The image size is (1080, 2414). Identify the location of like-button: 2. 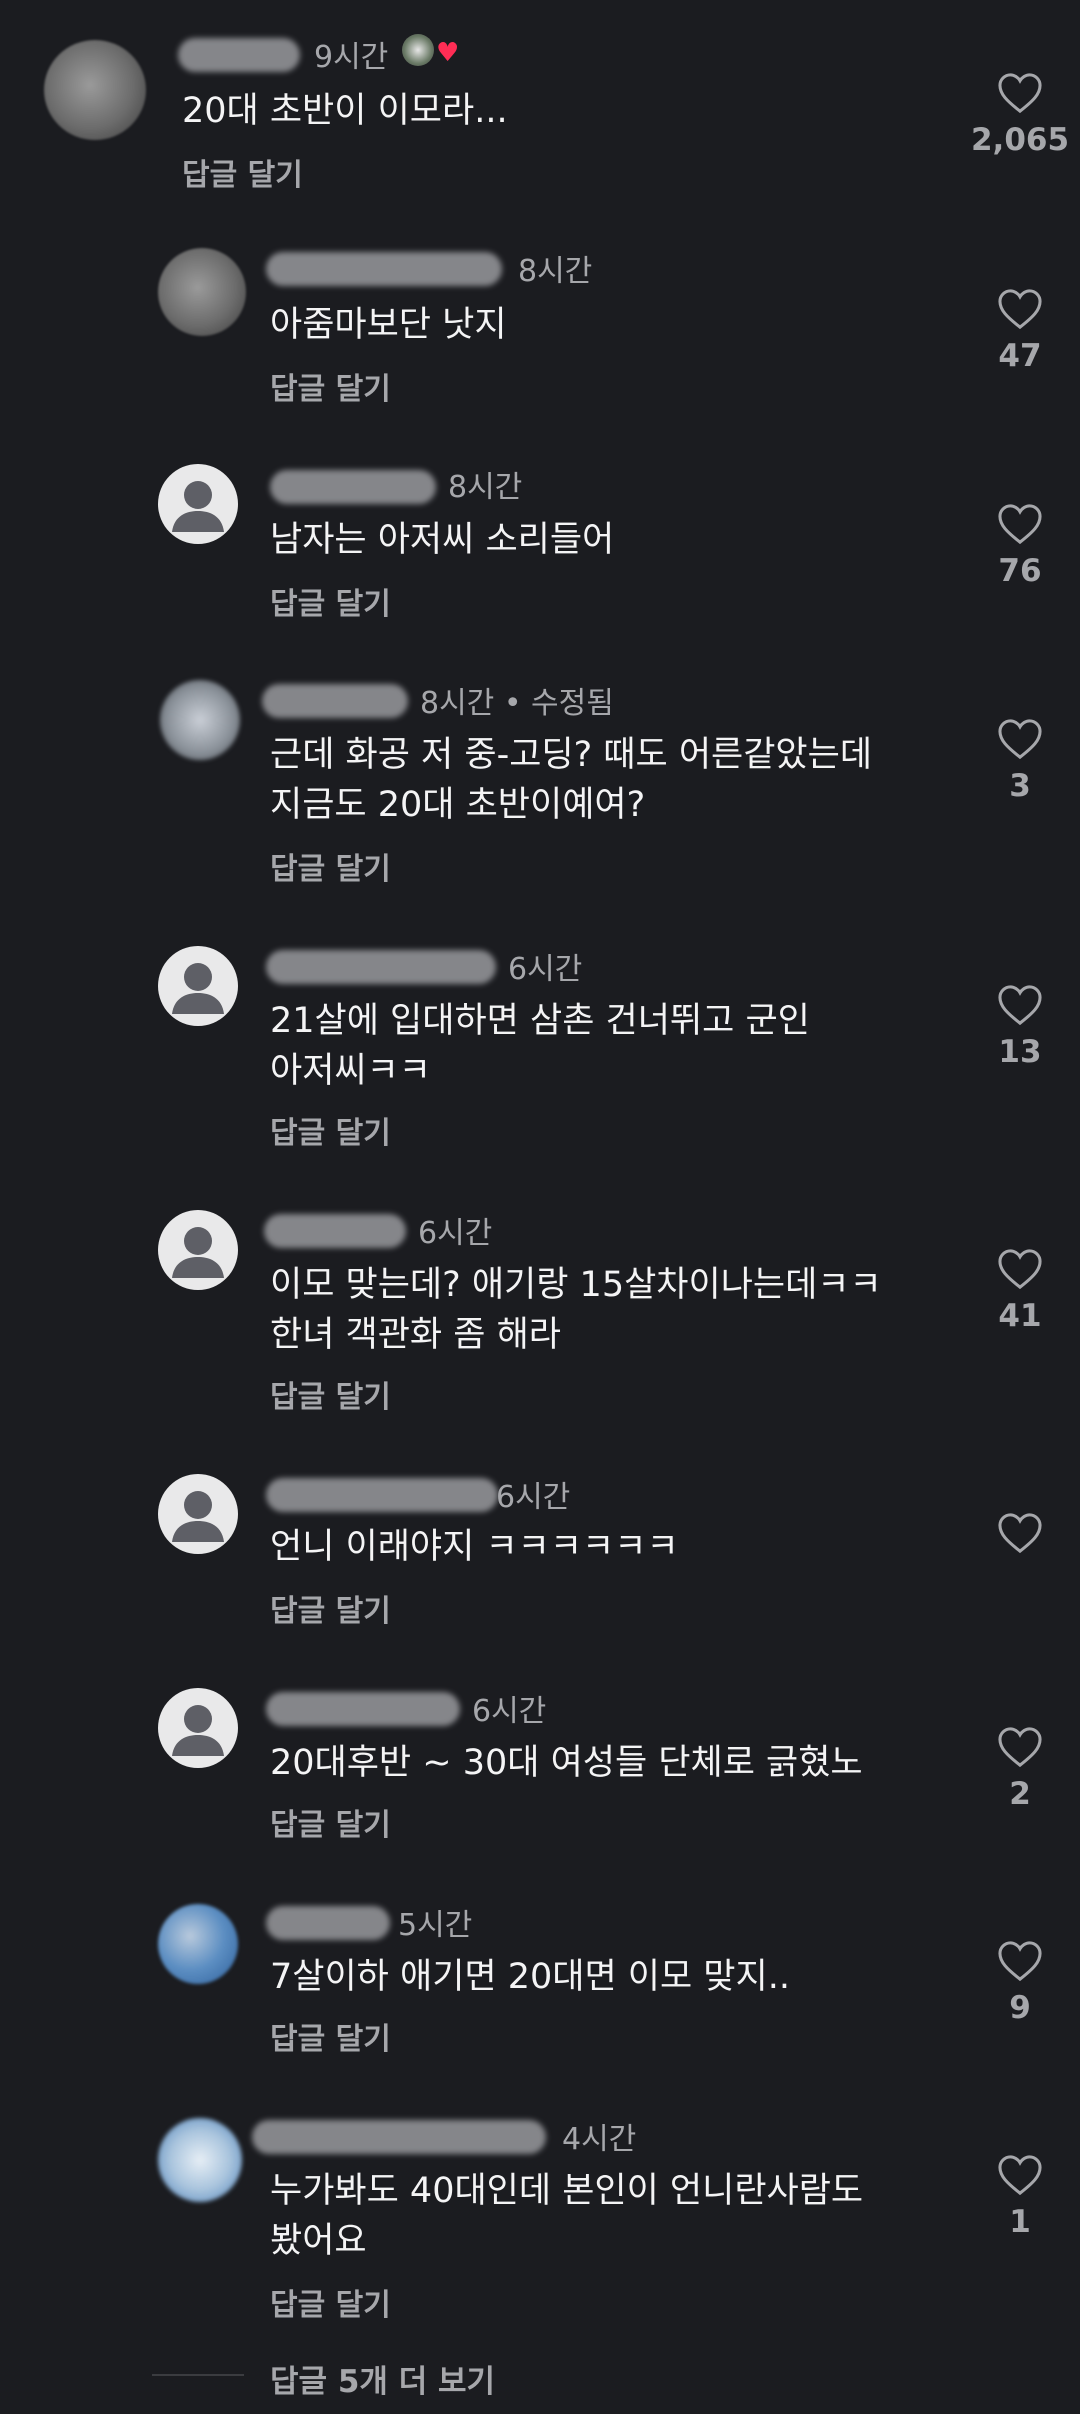
(1020, 1769).